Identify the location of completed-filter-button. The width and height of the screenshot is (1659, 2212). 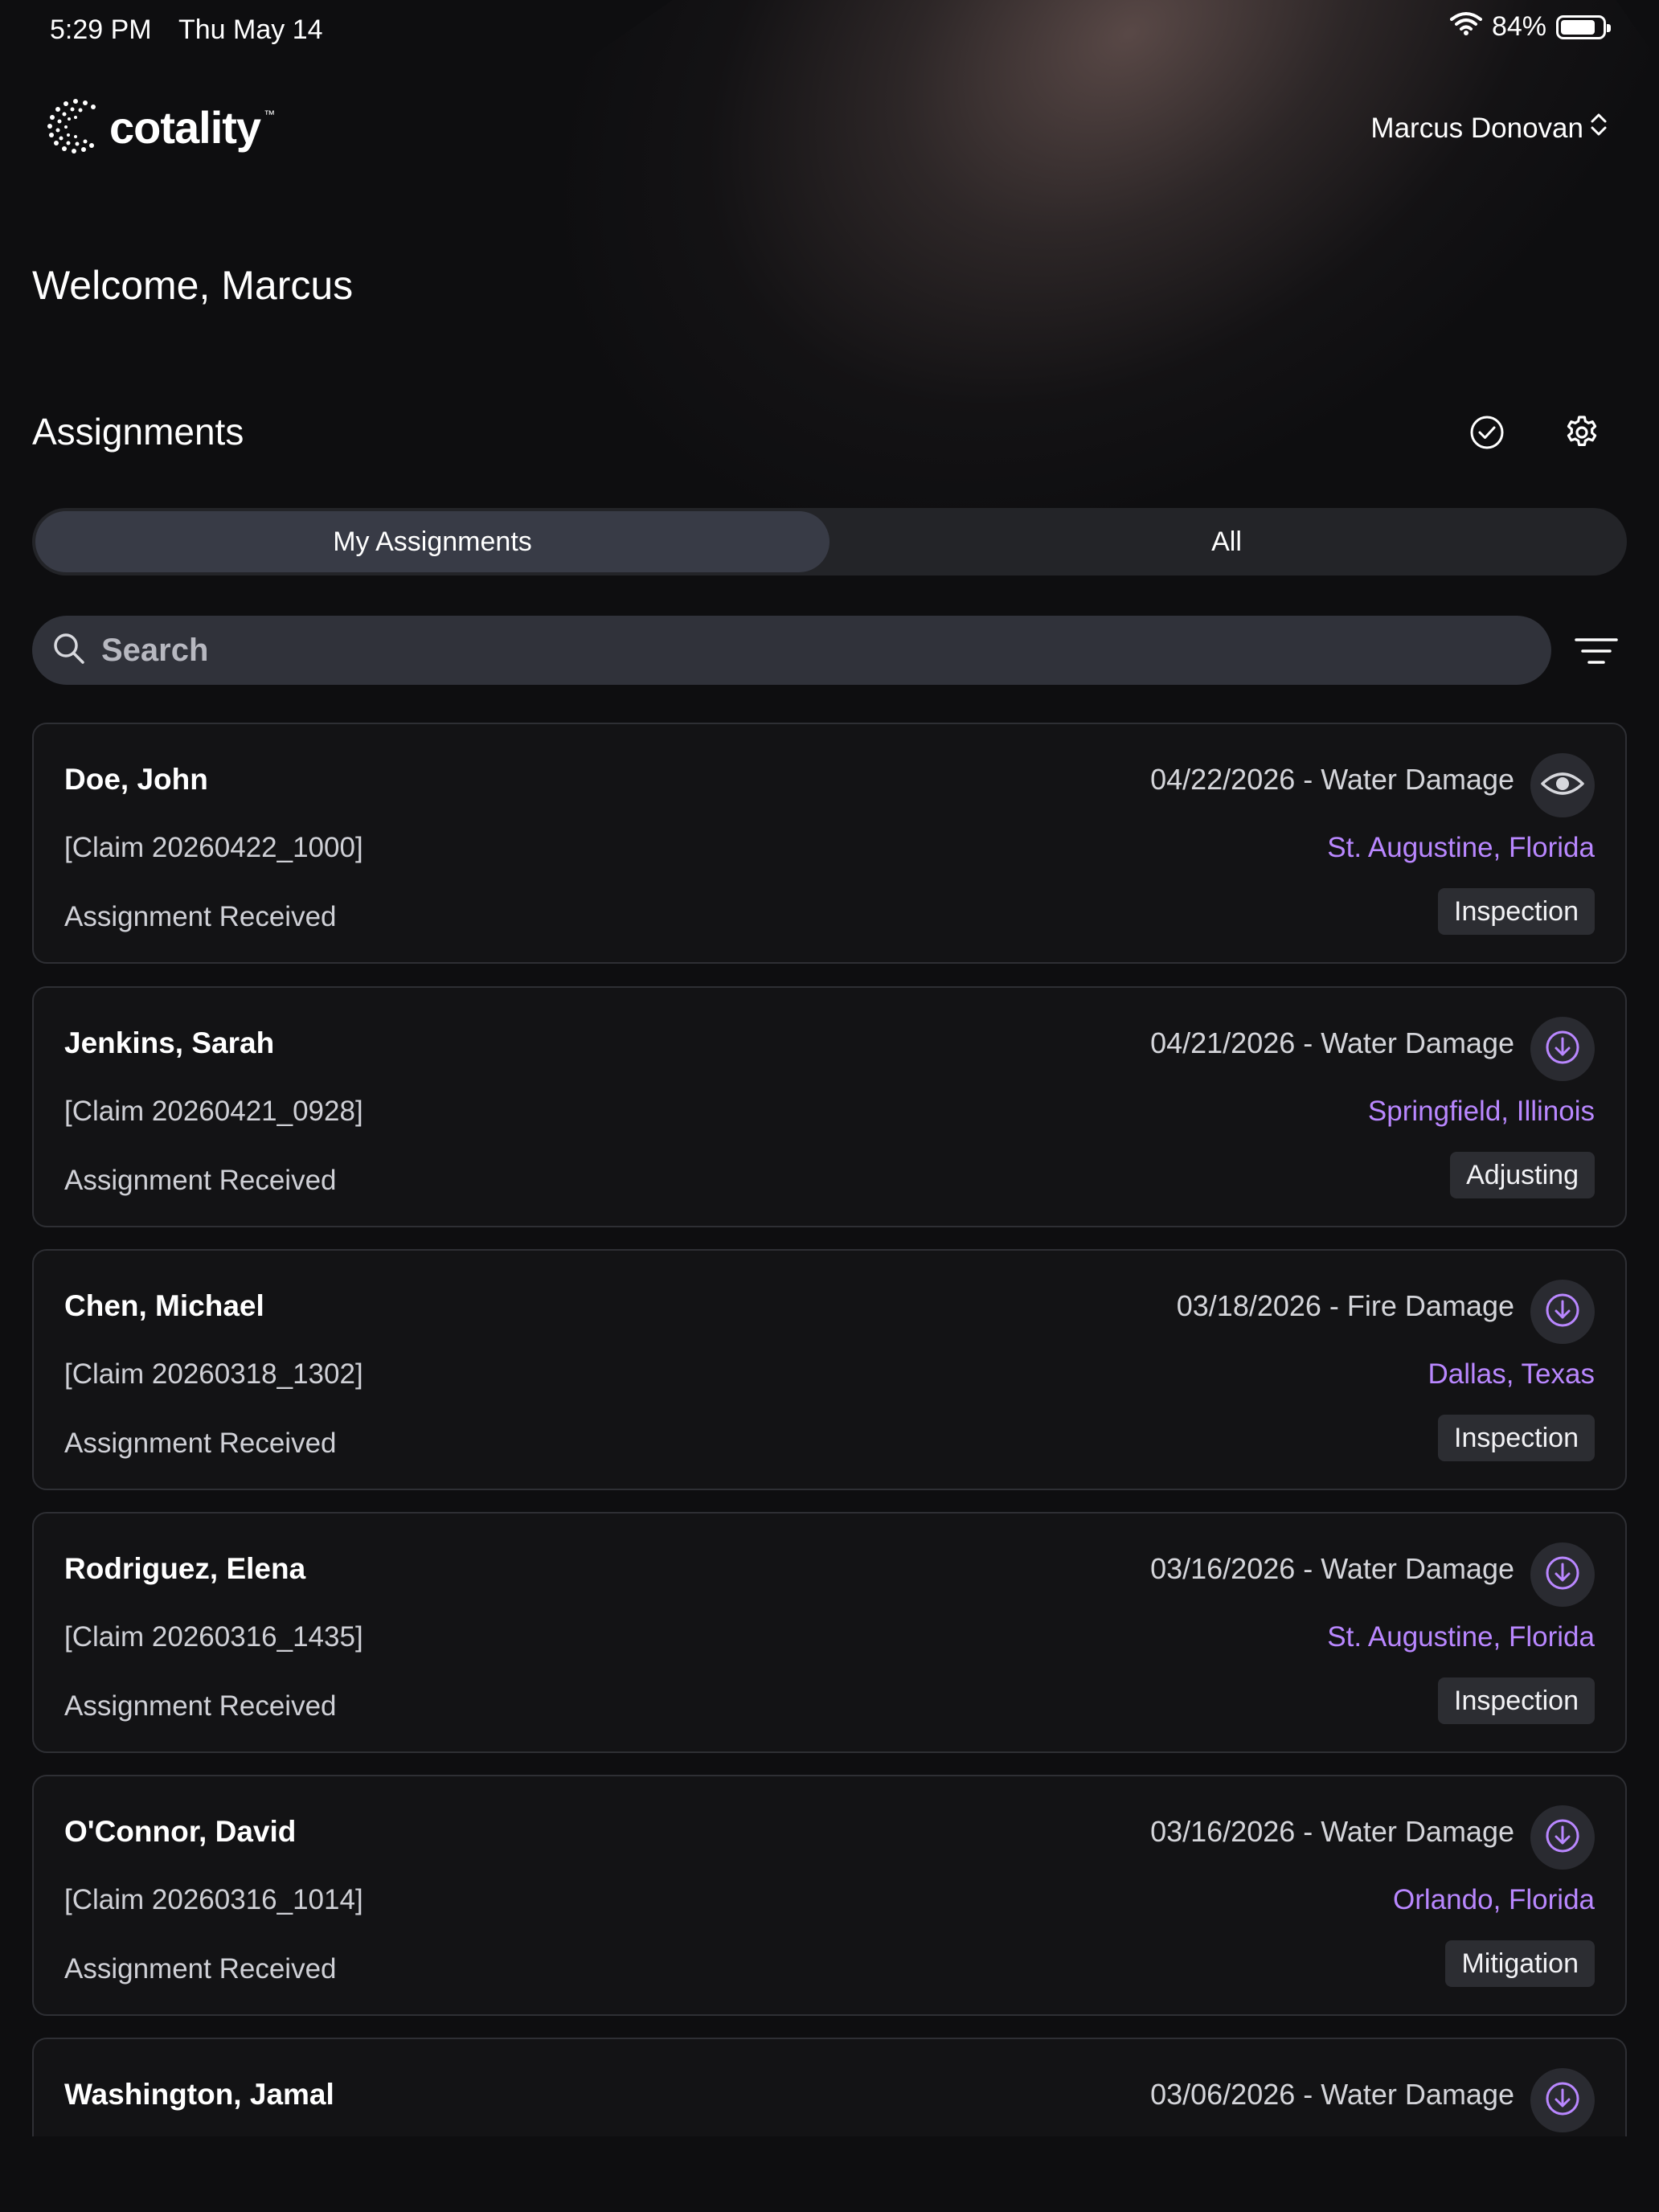
(1487, 434).